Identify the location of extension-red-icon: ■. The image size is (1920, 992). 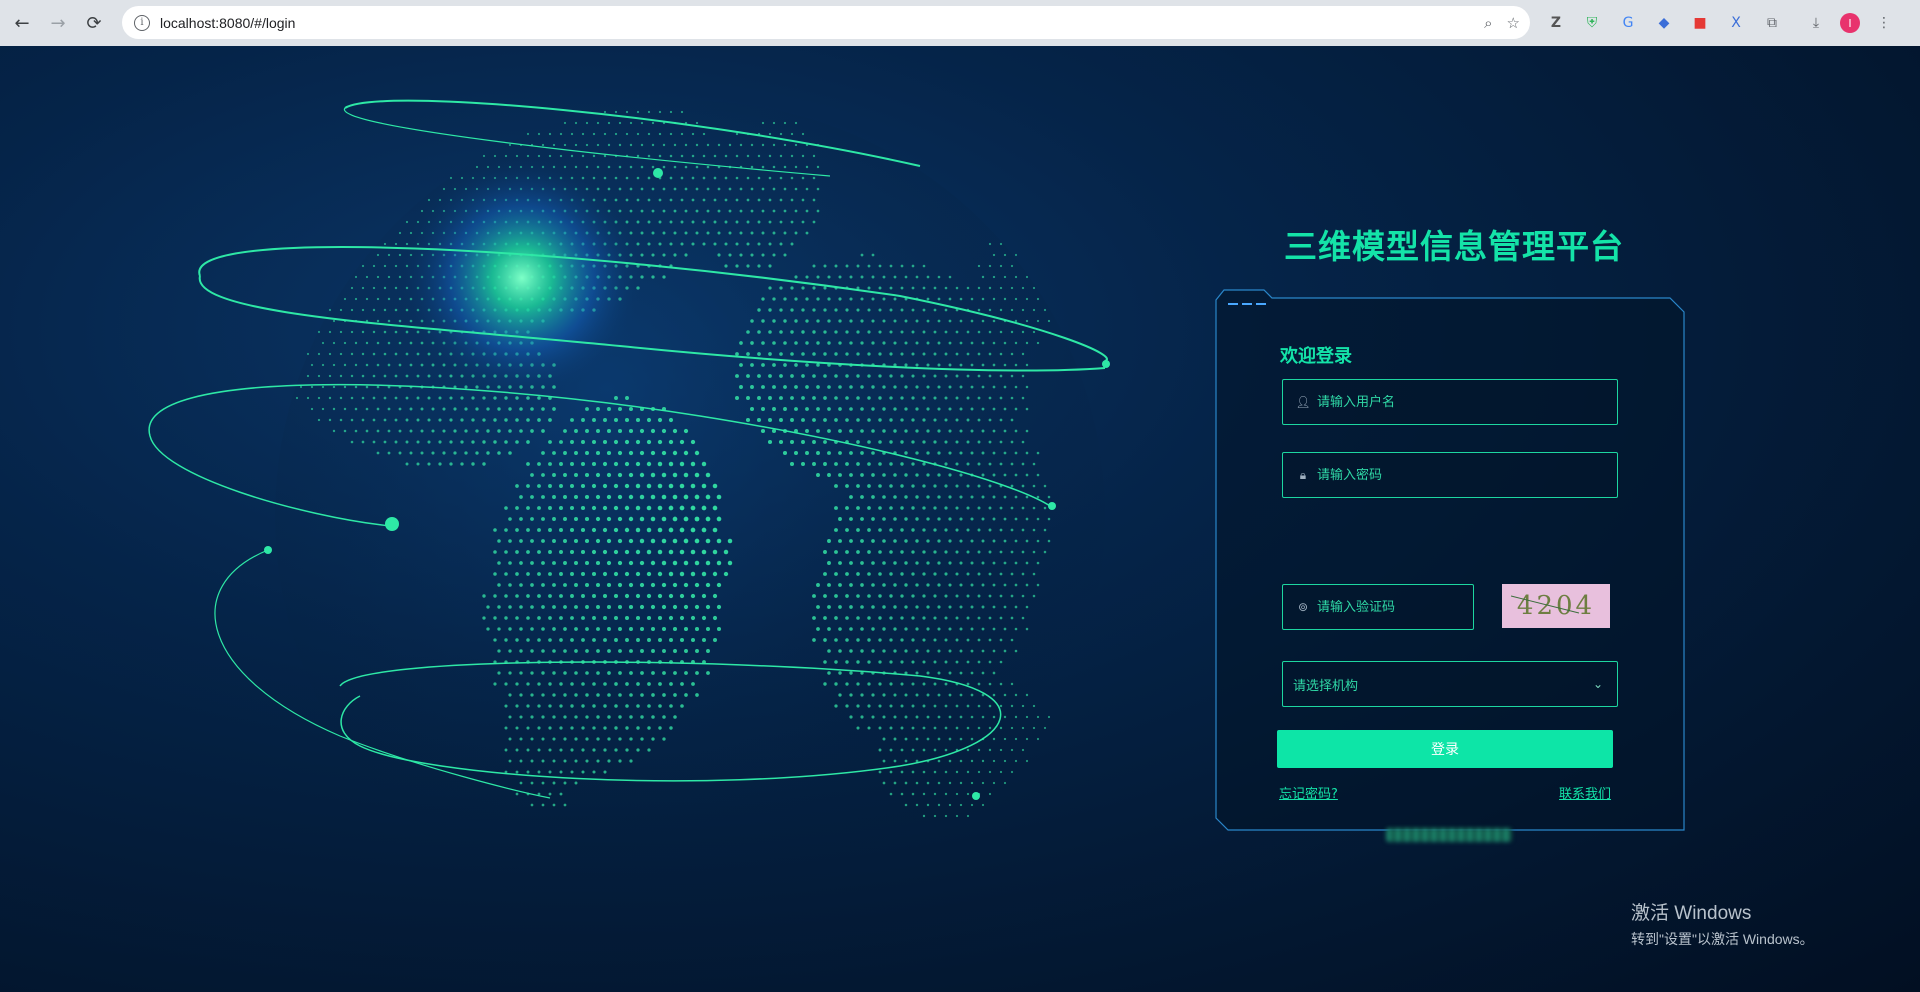
(1700, 23).